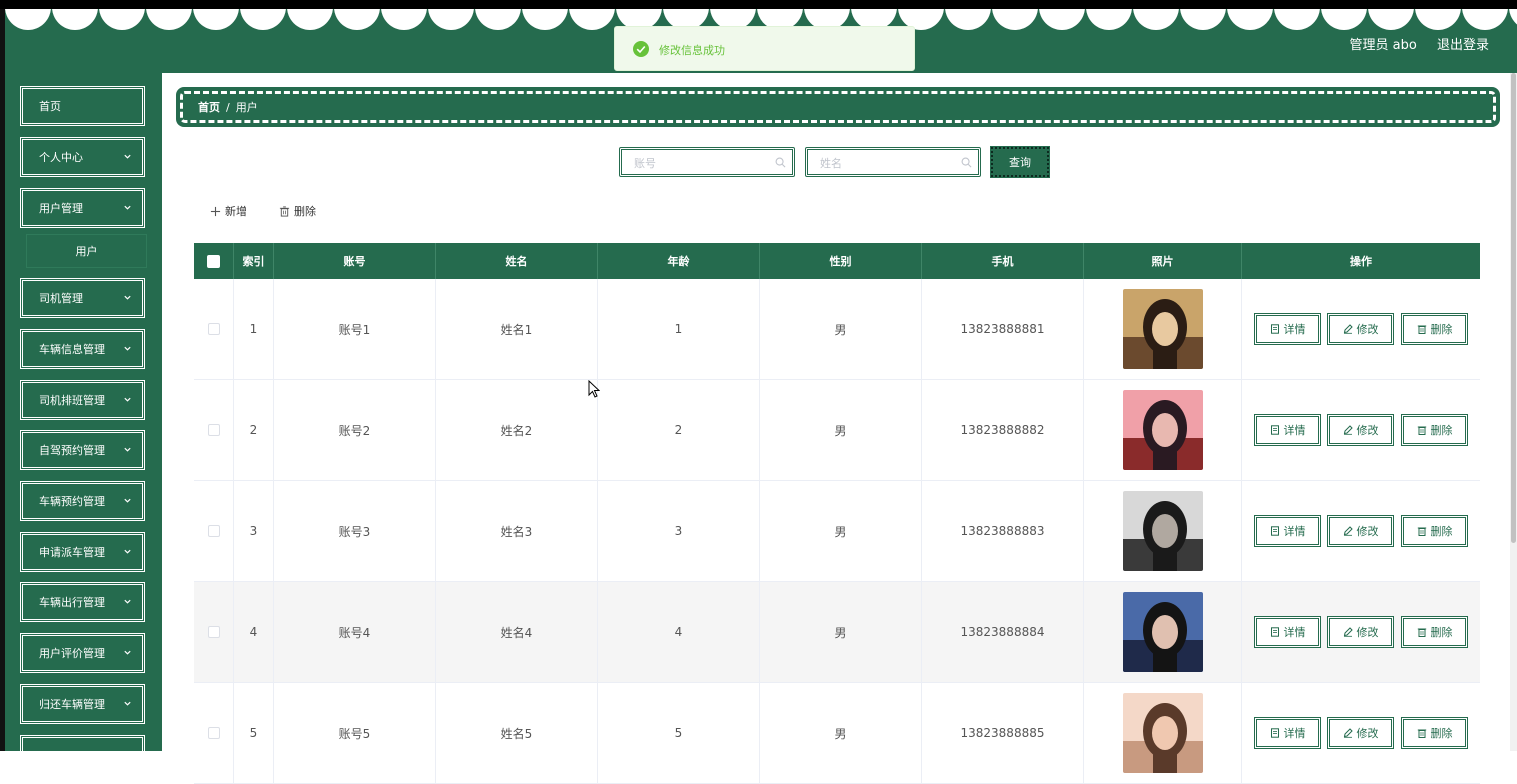 This screenshot has width=1517, height=784. I want to click on portrait-image, so click(1162, 632).